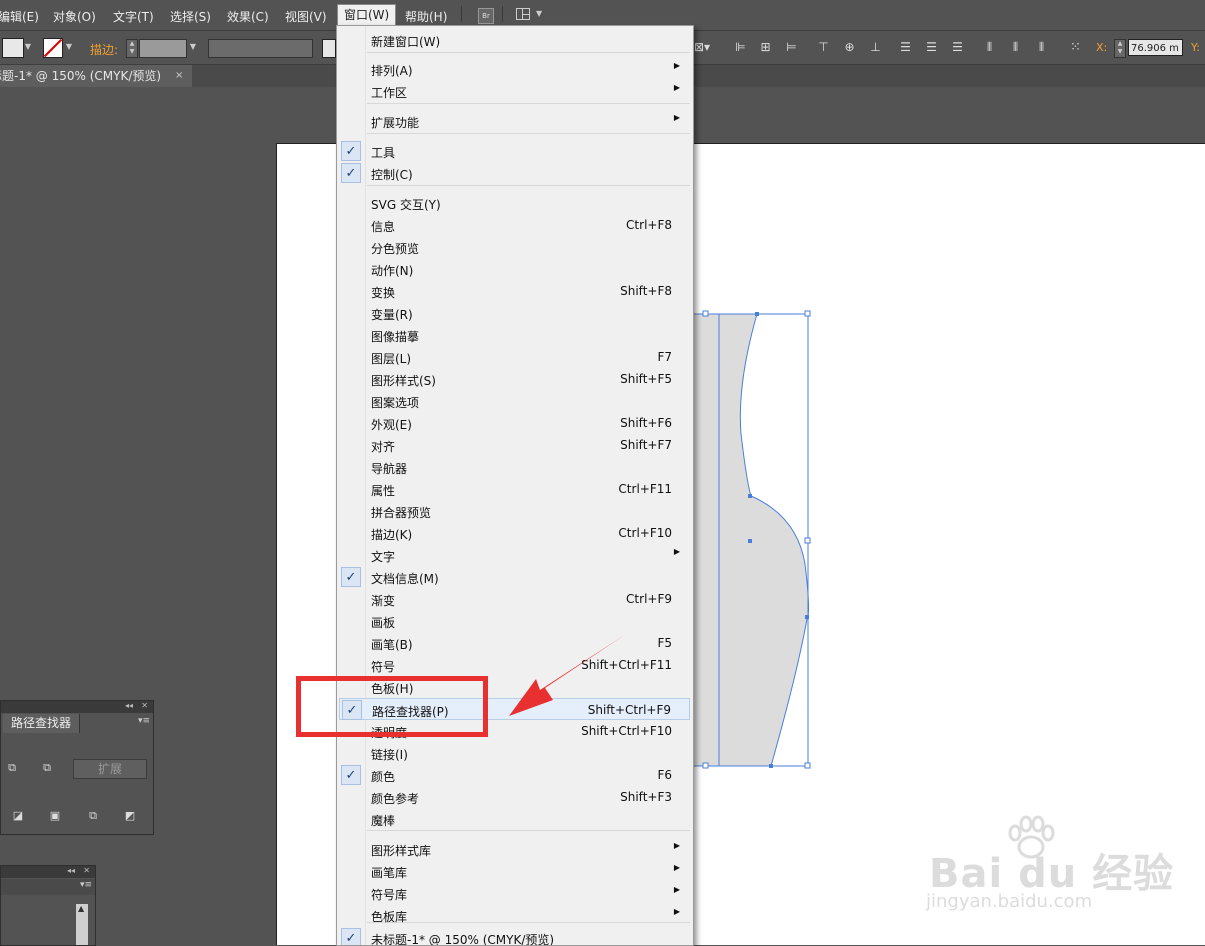  Describe the element at coordinates (133, 16) in the screenshot. I see `menu-type: 文字(T)` at that location.